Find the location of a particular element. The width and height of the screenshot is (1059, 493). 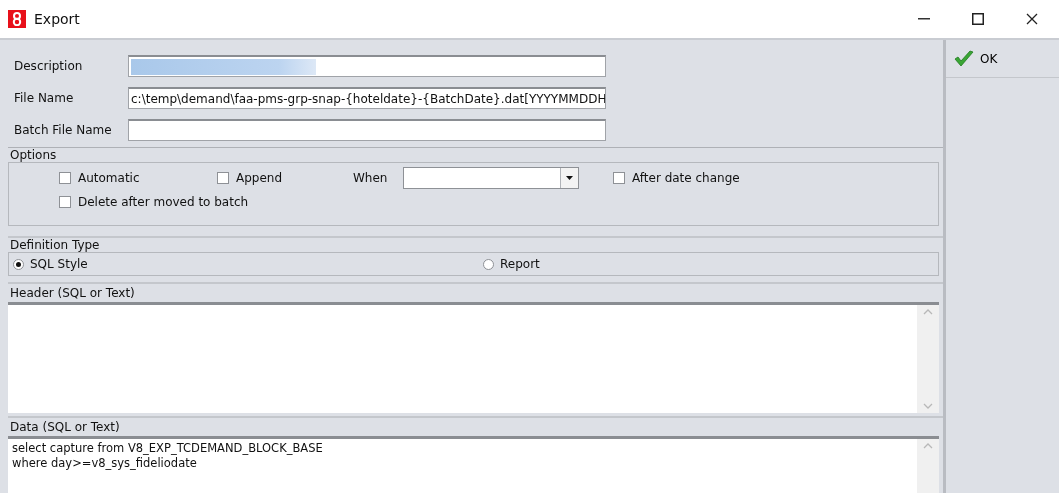

section-title: Data (SQL or Text) is located at coordinates (65, 427).